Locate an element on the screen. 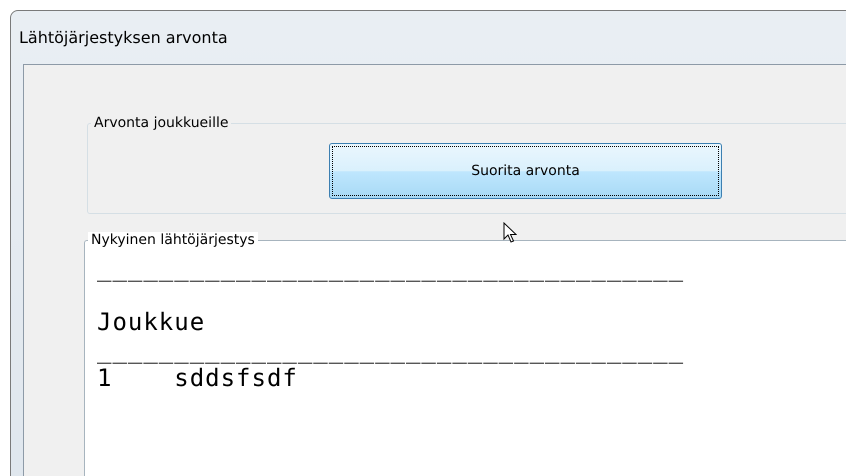  order-text-line: 1 sddsfsdf is located at coordinates (197, 378).